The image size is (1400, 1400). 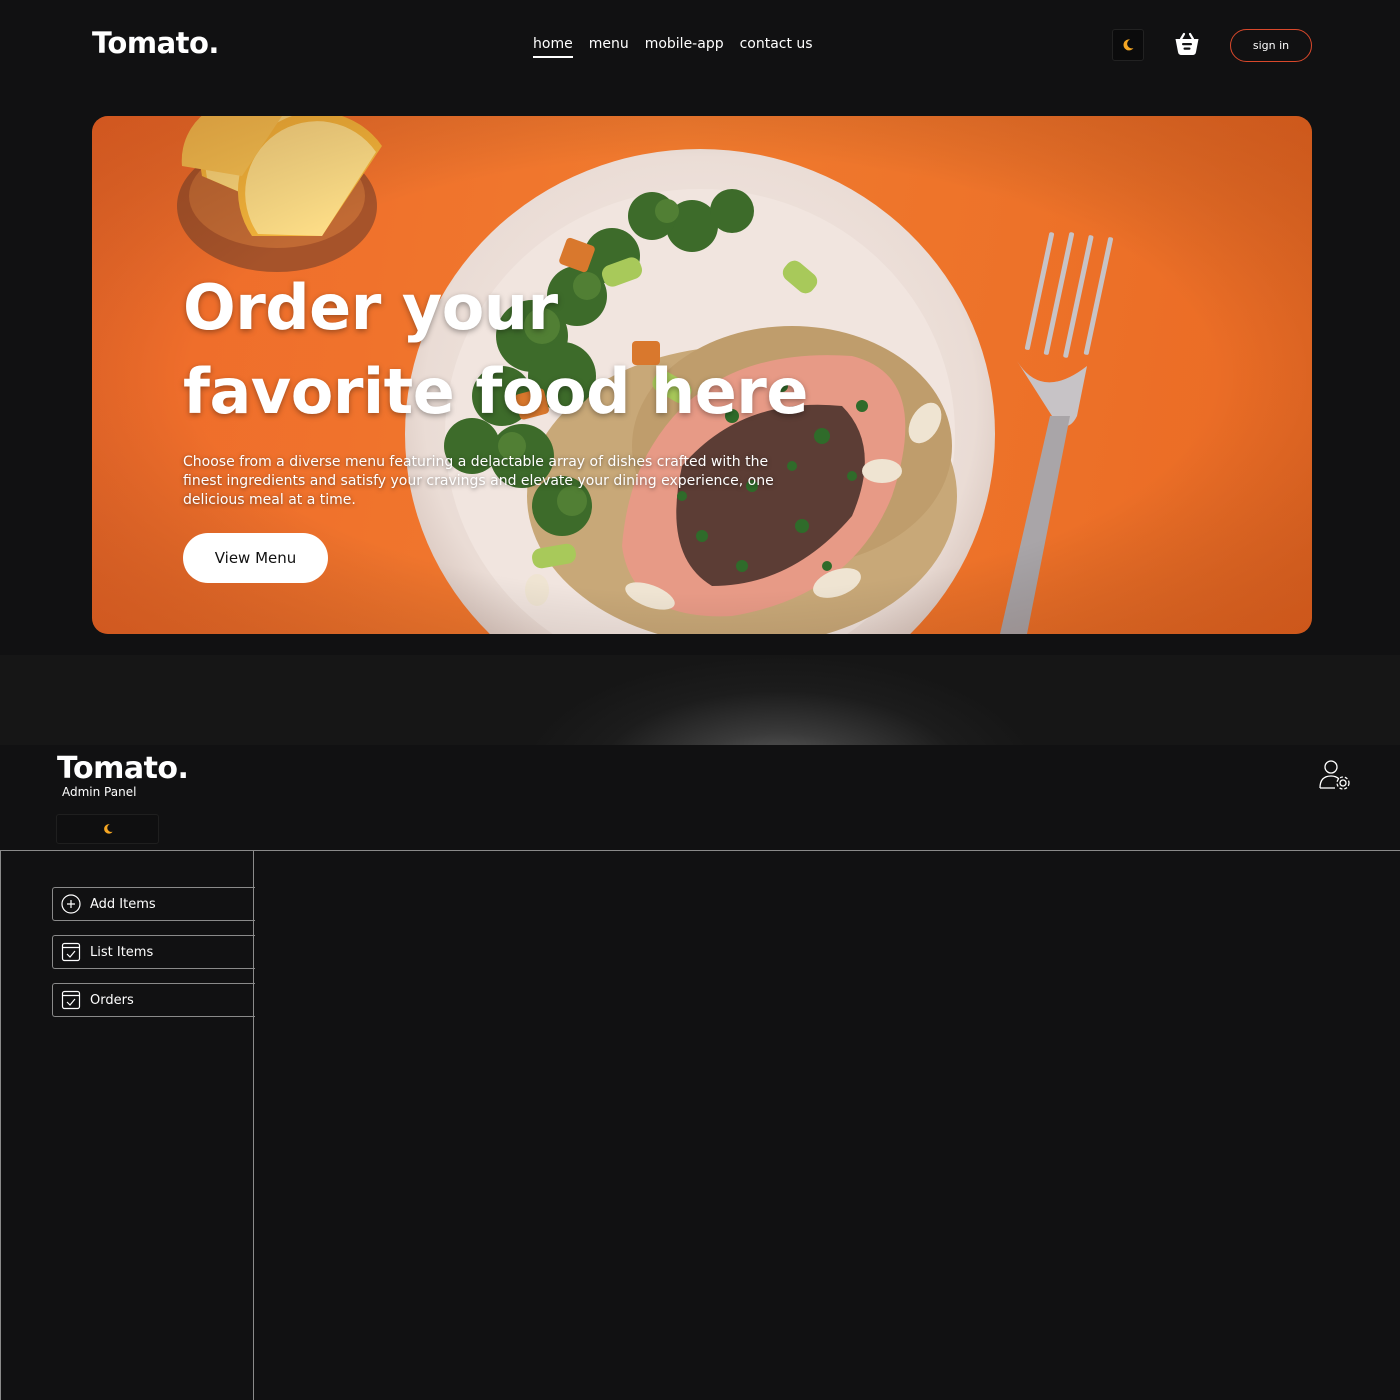 I want to click on admin-logo: Tomato., so click(x=123, y=768).